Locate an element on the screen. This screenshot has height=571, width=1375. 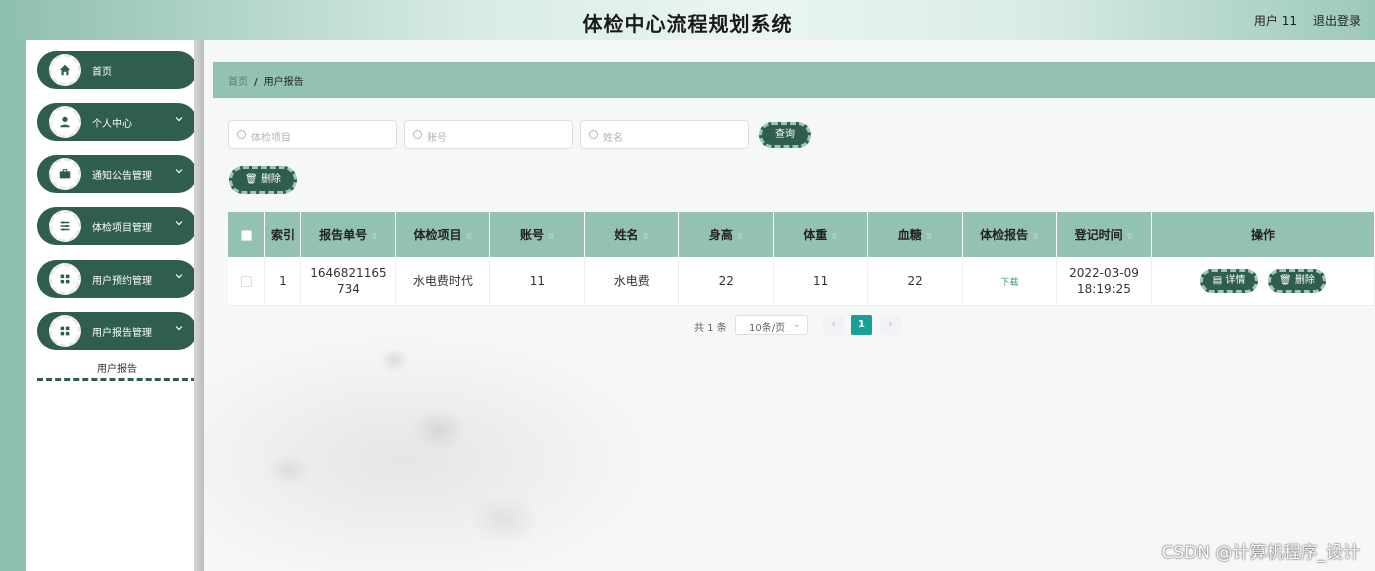
sidebar-item-home: 首页 is located at coordinates (117, 70).